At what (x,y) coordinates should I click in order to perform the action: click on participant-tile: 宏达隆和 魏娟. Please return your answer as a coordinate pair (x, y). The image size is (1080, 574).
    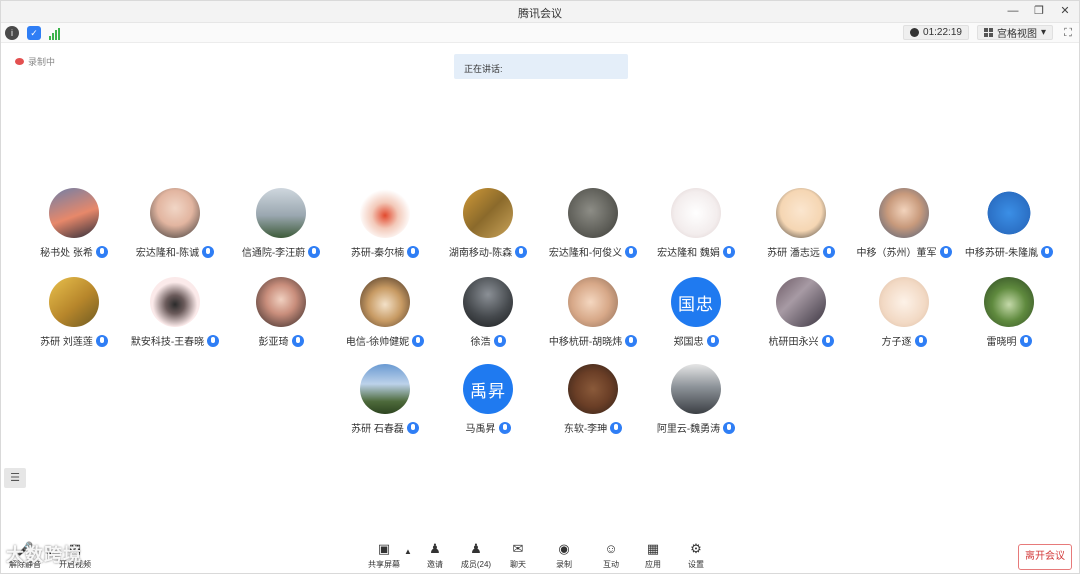
    Looking at the image, I should click on (696, 226).